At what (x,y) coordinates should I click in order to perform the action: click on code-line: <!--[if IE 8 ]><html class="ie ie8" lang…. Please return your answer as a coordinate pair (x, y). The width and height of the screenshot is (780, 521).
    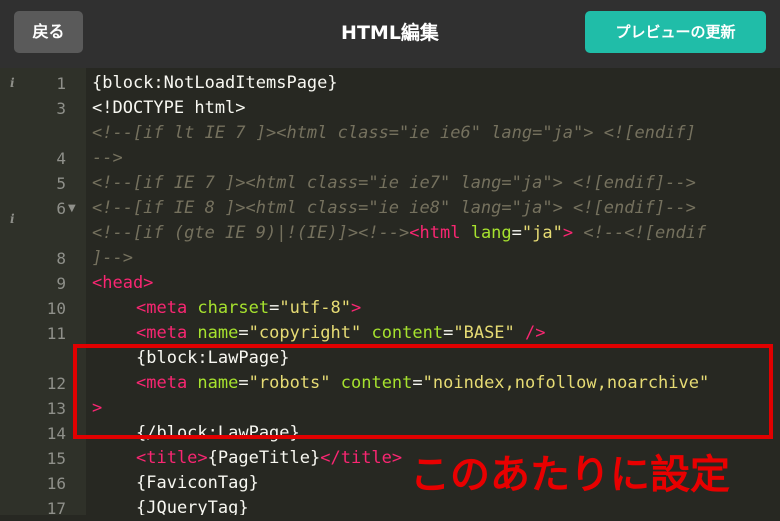
    Looking at the image, I should click on (394, 208).